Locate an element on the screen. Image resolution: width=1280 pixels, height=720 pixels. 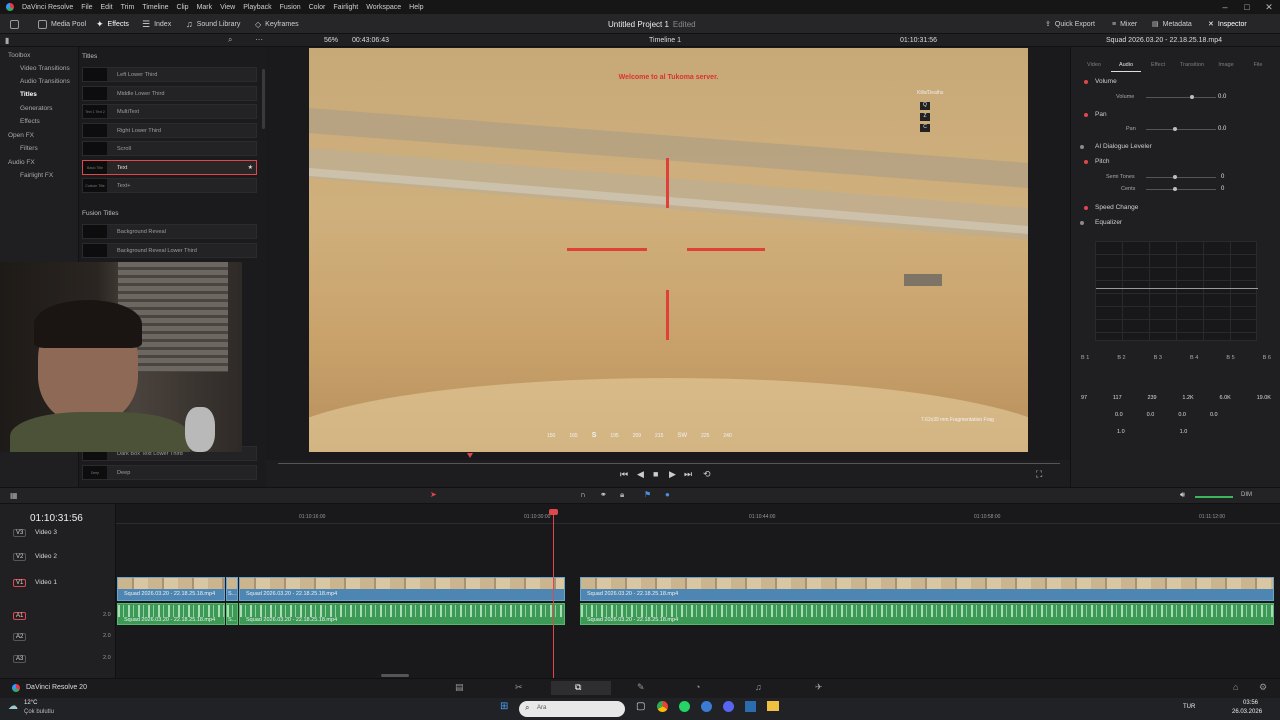
playhead-handle is located at coordinates (553, 512).